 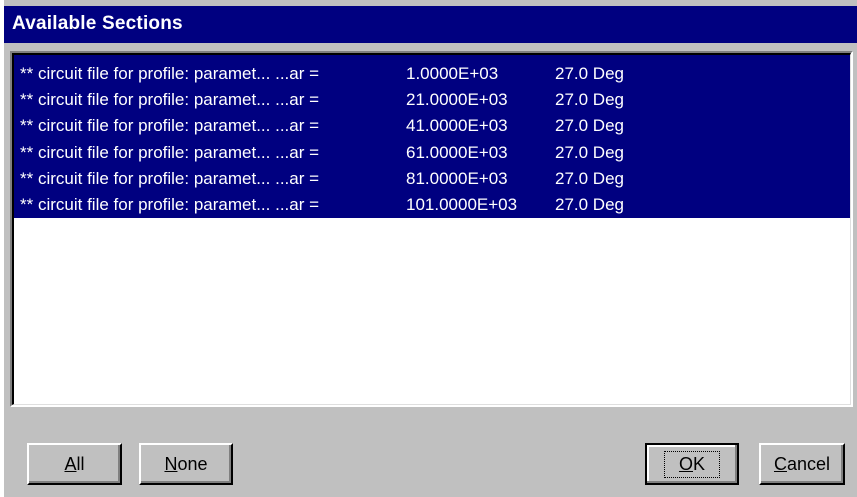 I want to click on none-button: None, so click(x=186, y=464).